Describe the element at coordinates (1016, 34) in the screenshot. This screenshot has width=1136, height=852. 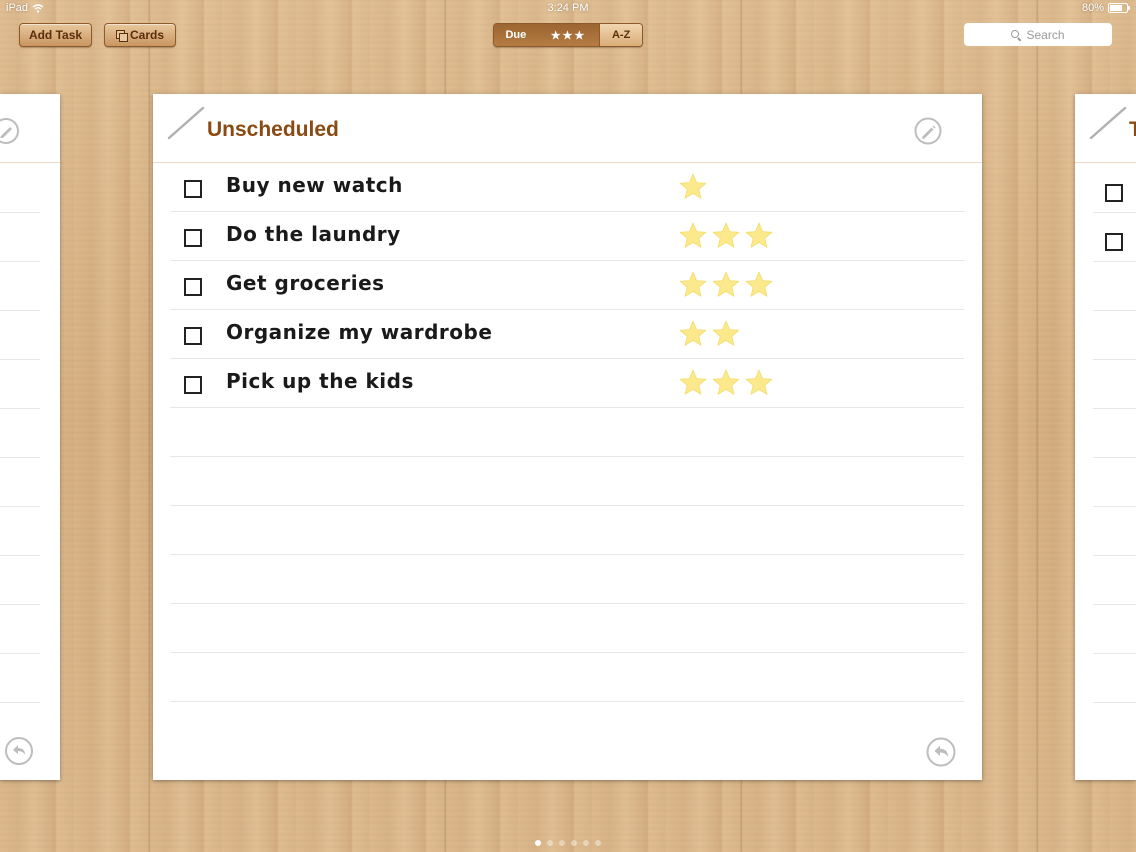
I see `search-icon` at that location.